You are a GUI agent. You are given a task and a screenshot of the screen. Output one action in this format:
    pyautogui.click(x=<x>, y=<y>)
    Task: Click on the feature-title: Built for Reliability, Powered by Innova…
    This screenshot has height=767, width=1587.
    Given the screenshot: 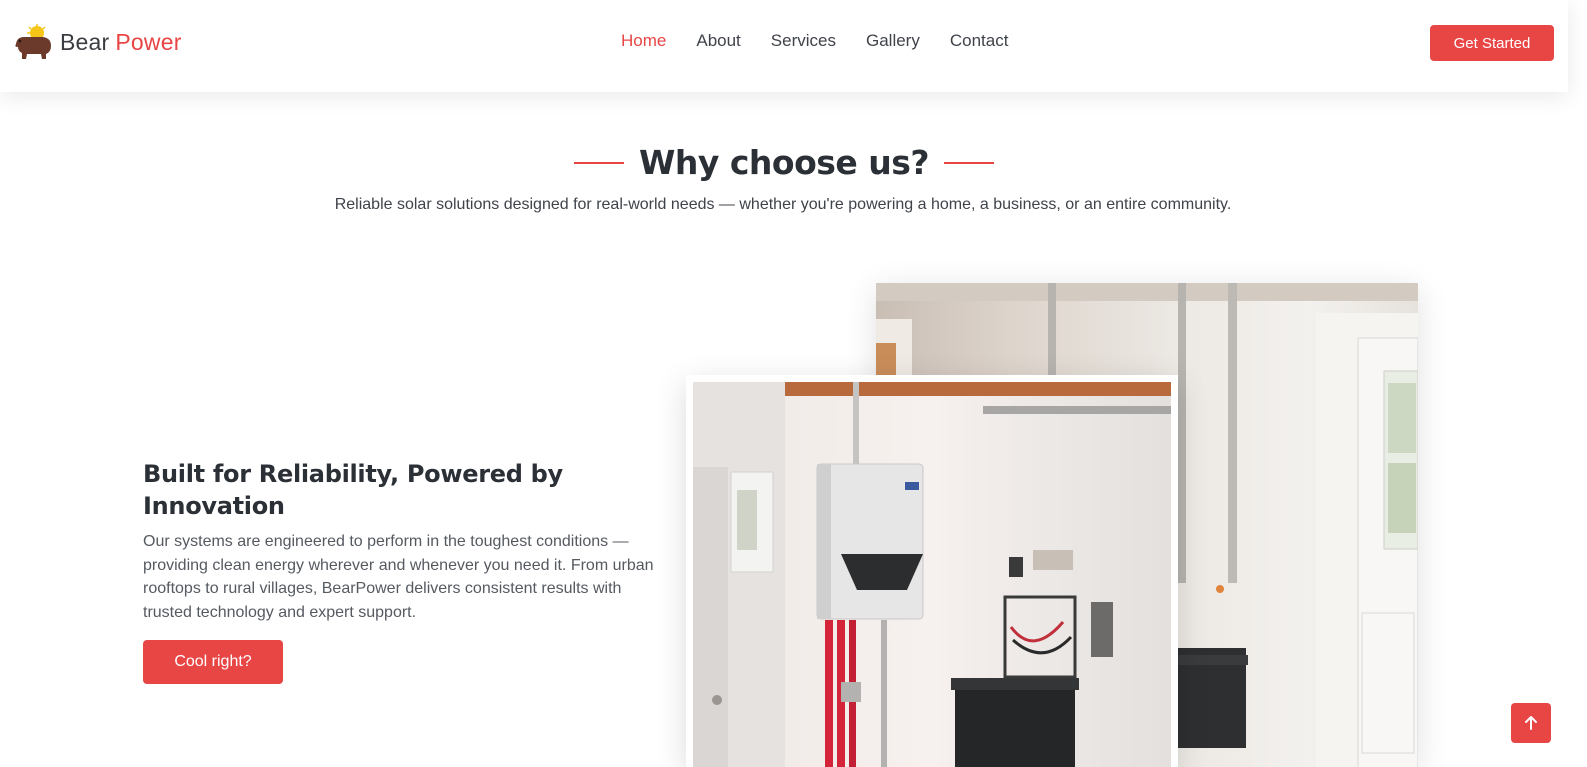 What is the action you would take?
    pyautogui.click(x=353, y=490)
    